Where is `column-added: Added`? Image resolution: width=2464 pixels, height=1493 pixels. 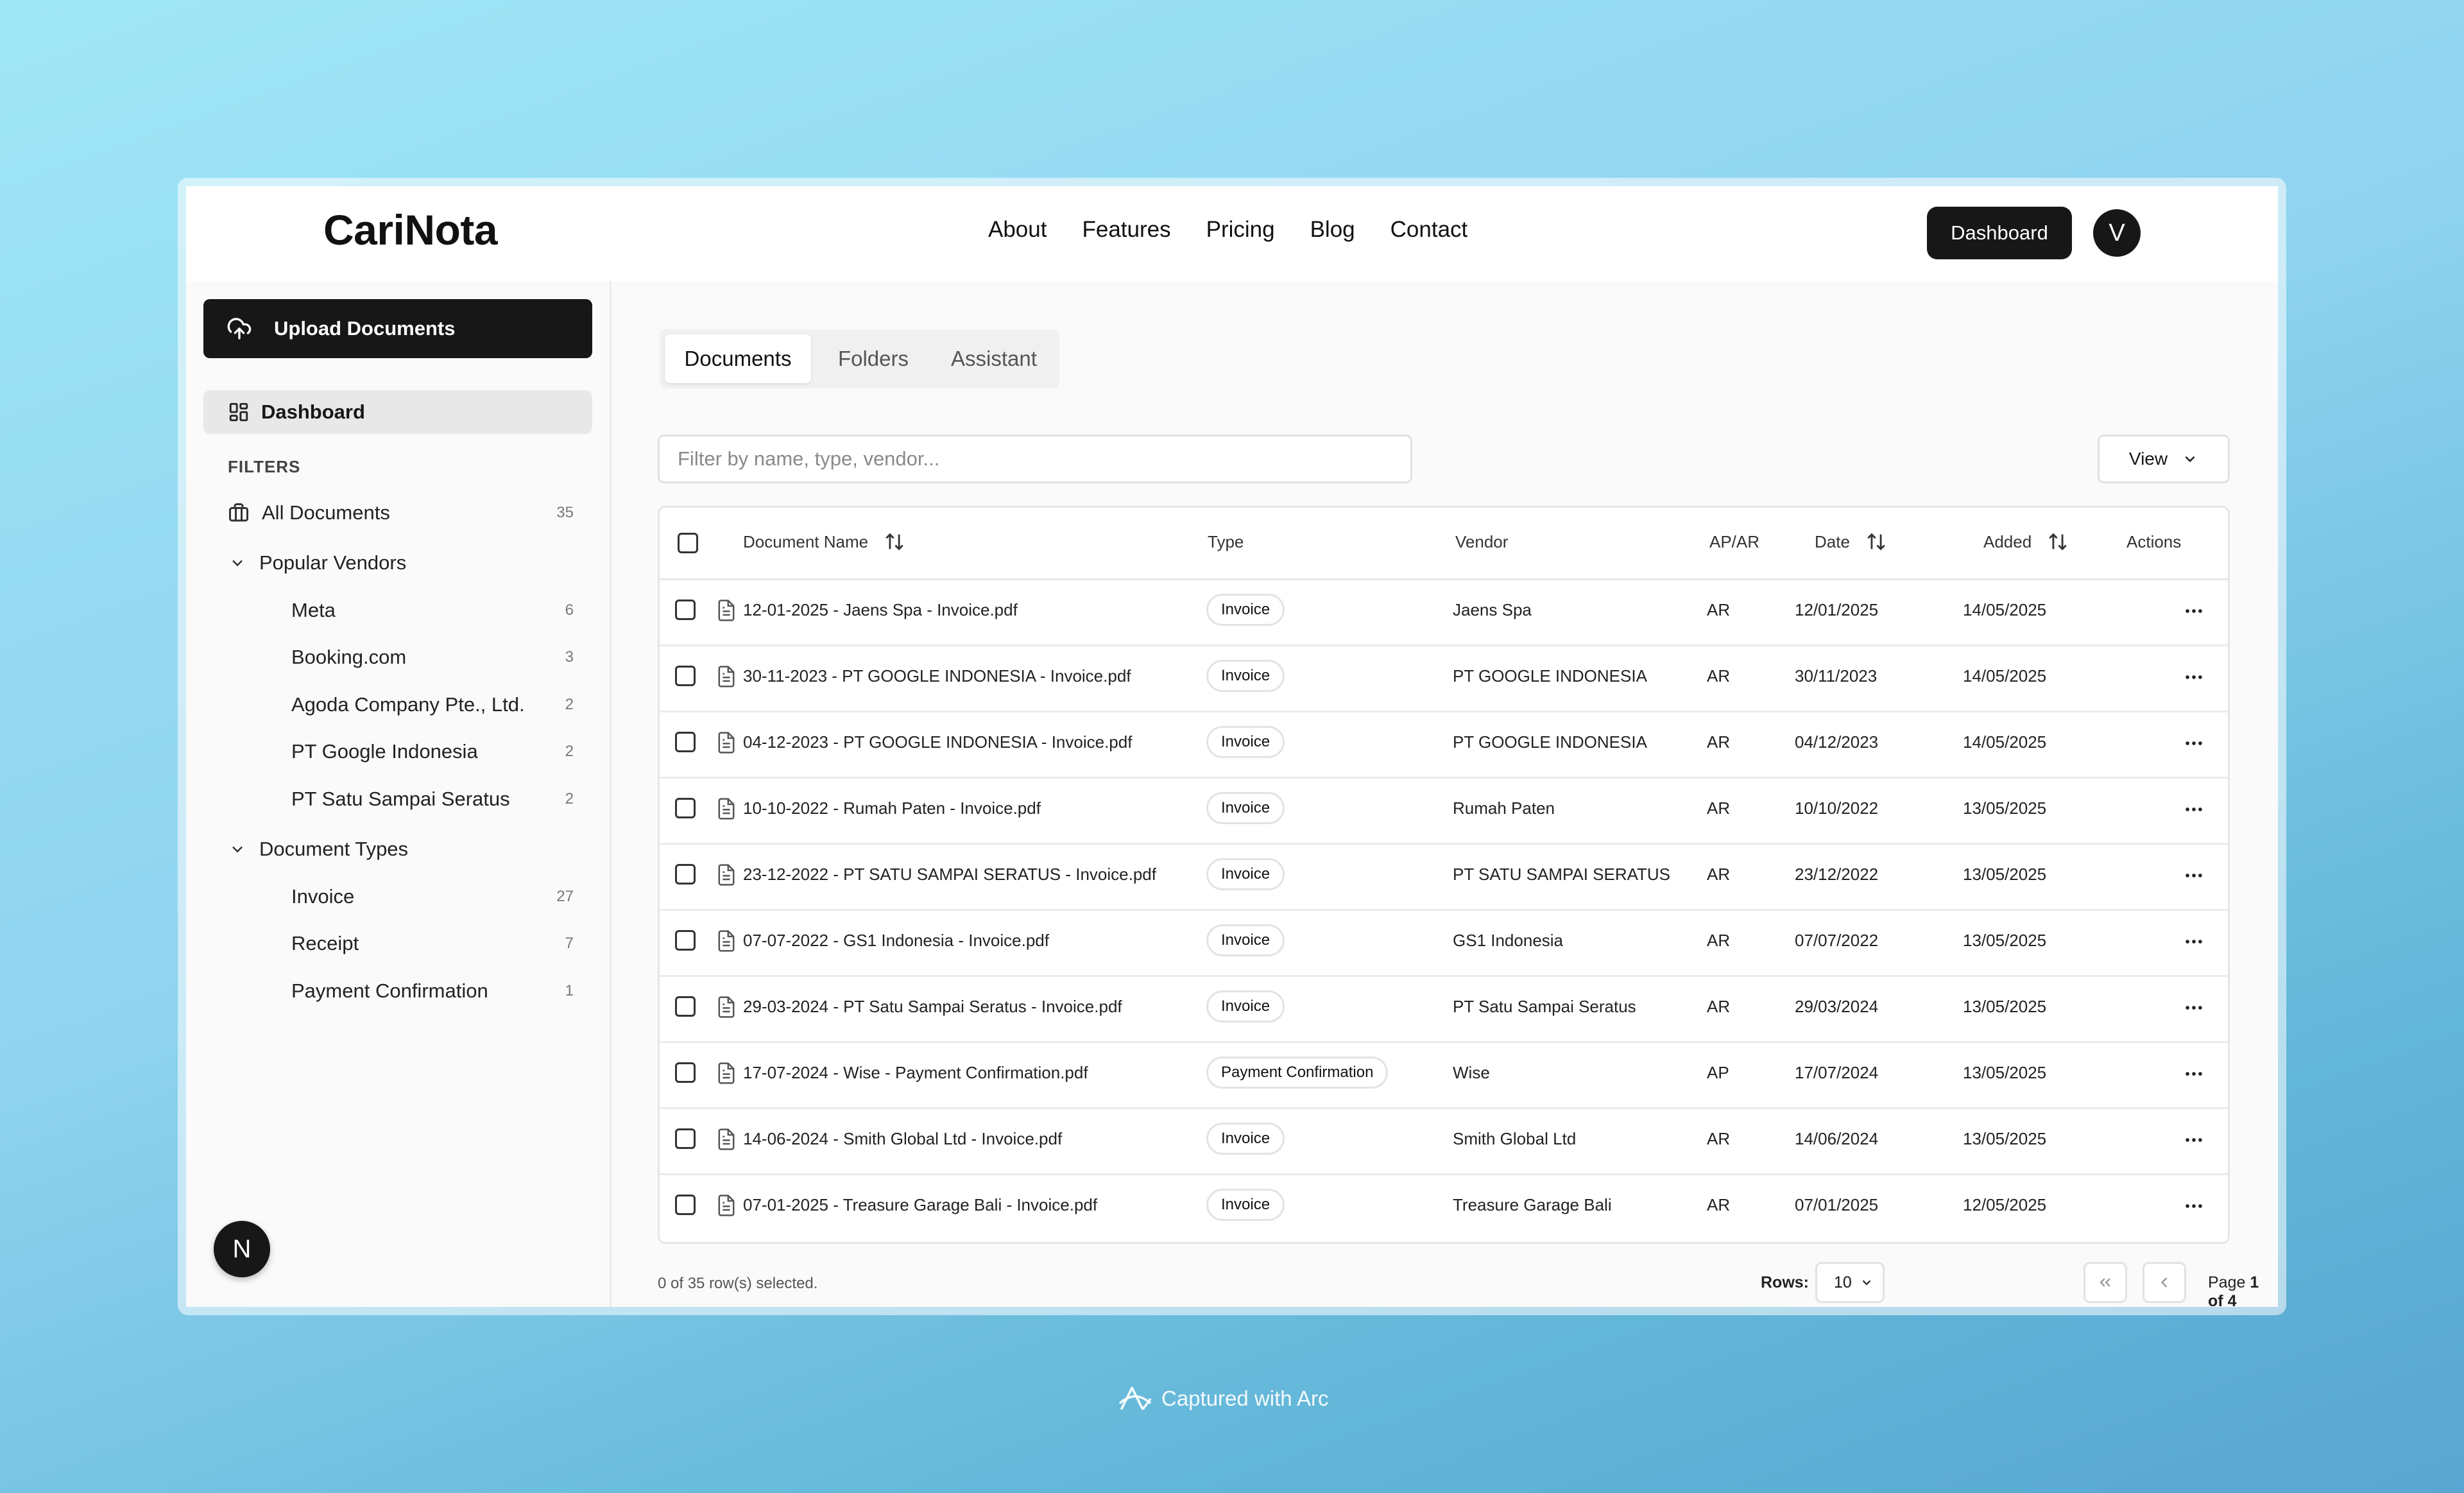
column-added: Added is located at coordinates (2026, 542).